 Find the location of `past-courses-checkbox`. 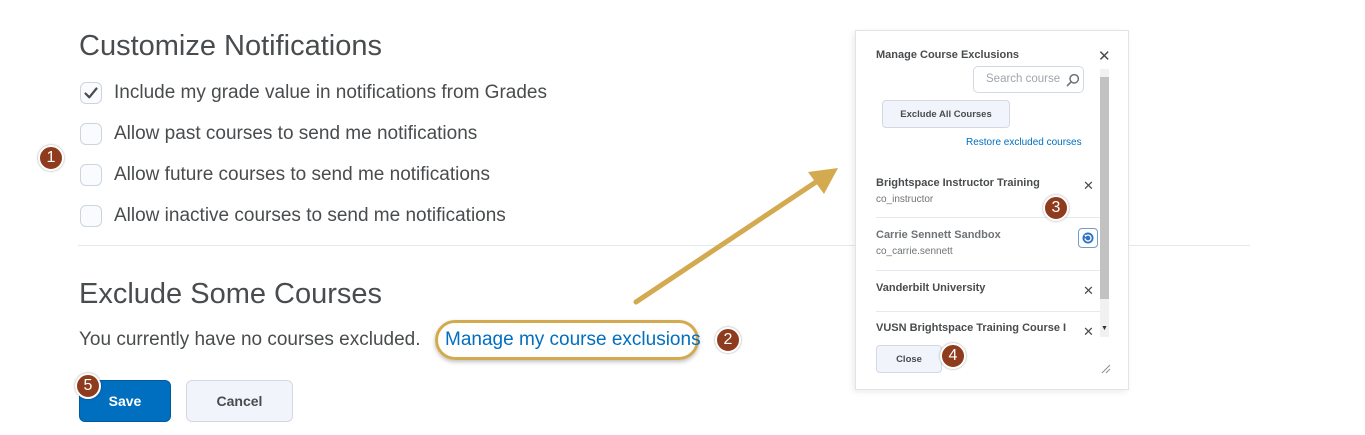

past-courses-checkbox is located at coordinates (91, 134).